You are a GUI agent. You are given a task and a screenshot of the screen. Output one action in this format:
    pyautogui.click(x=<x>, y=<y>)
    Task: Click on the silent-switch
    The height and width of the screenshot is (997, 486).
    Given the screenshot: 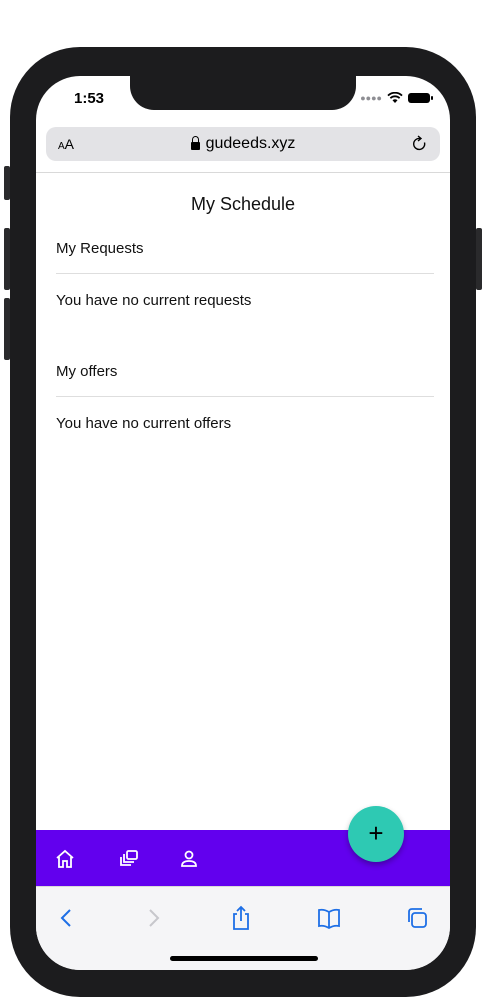 What is the action you would take?
    pyautogui.click(x=7, y=183)
    